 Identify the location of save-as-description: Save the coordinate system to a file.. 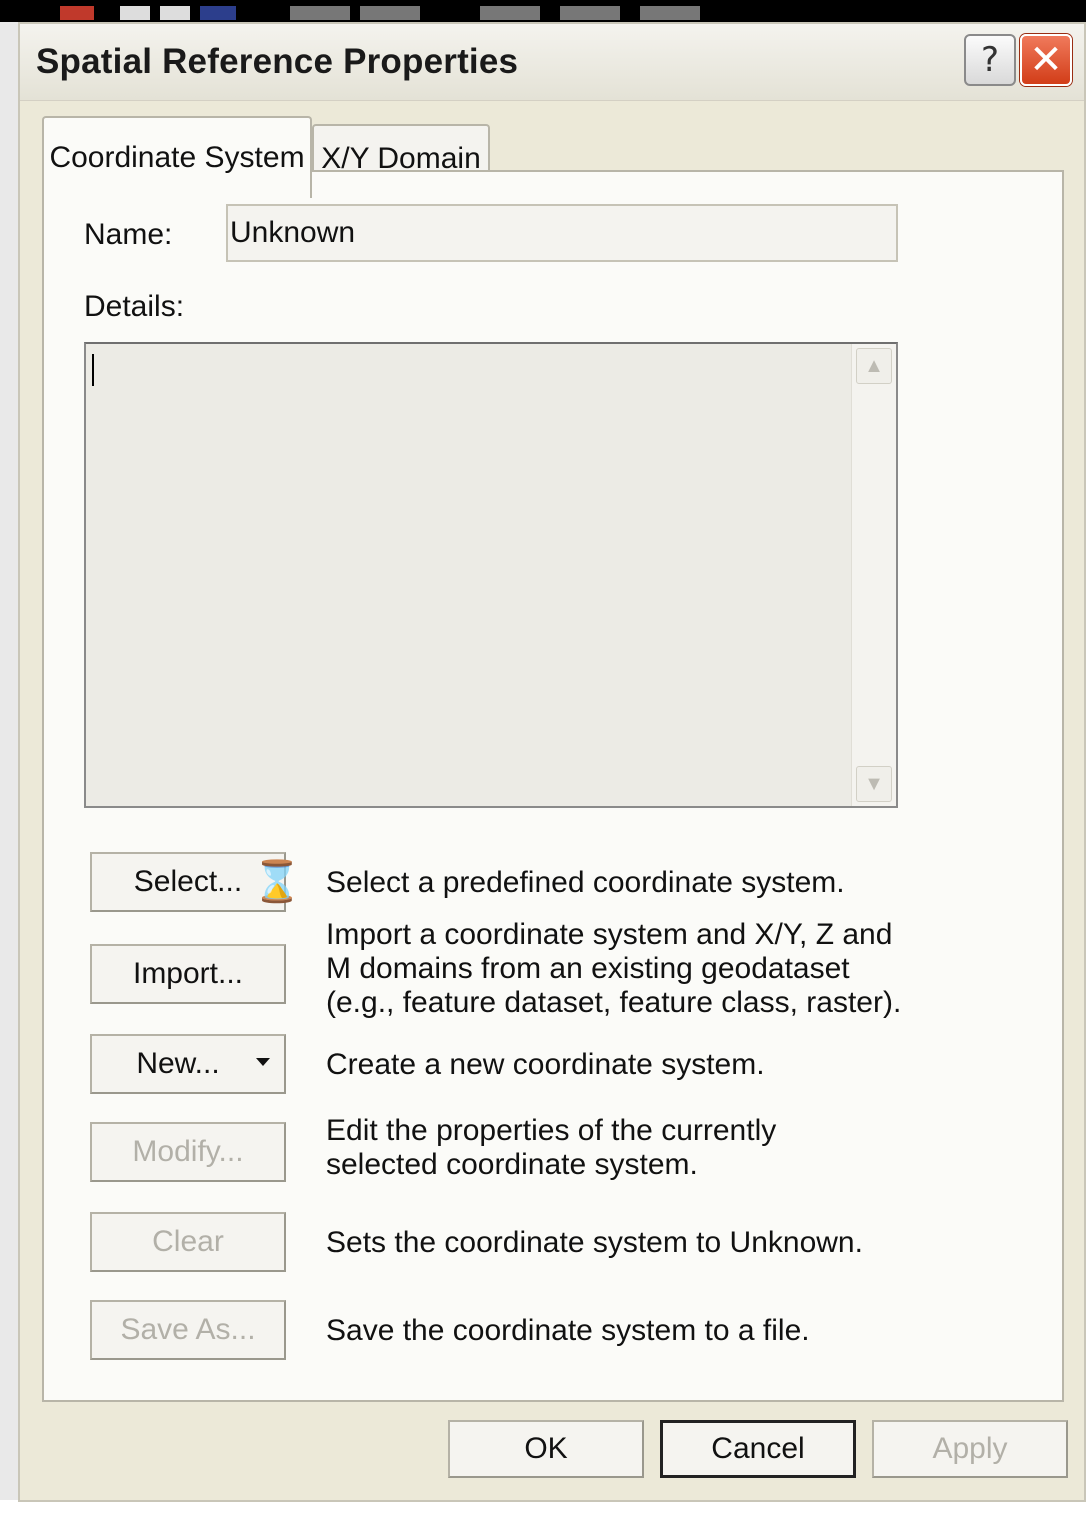
(568, 1330).